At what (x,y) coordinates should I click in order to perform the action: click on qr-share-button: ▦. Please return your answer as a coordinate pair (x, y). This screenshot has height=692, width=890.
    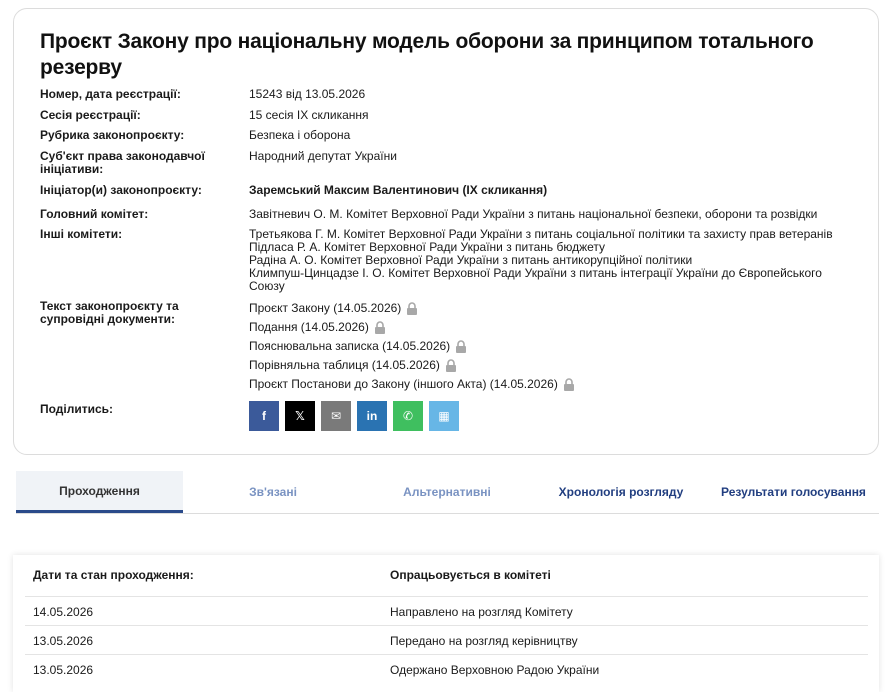
    Looking at the image, I should click on (444, 416).